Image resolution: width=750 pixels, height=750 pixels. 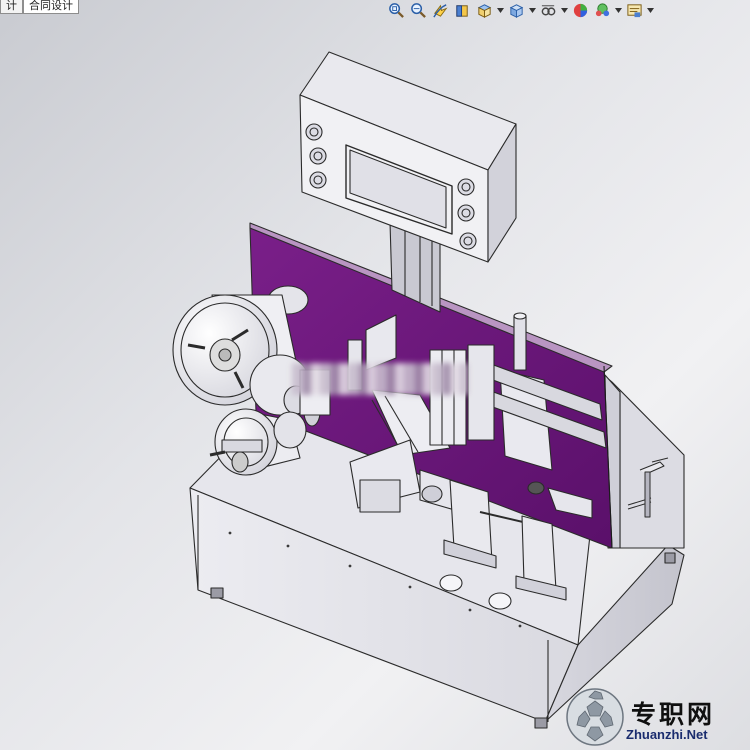 I want to click on view-settings-button, so click(x=634, y=10).